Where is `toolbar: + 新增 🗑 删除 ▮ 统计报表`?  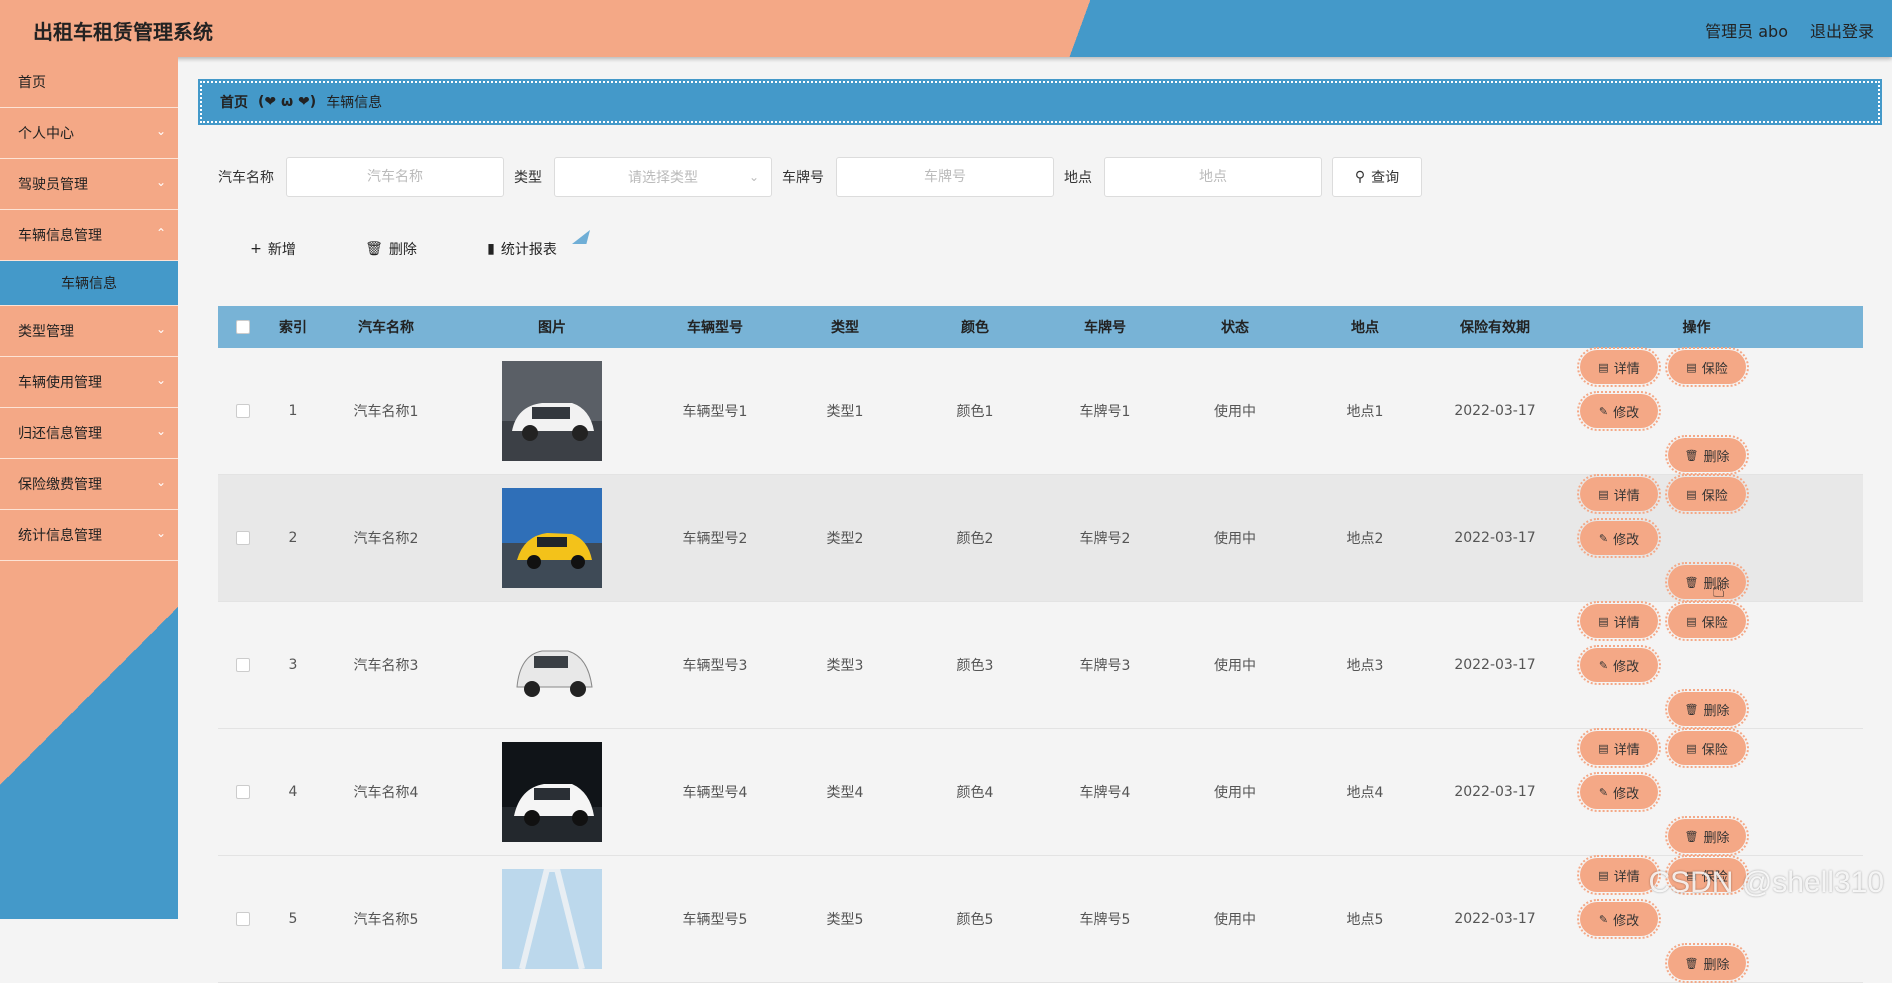
toolbar: + 新增 🗑 删除 ▮ 统计报表 is located at coordinates (408, 249).